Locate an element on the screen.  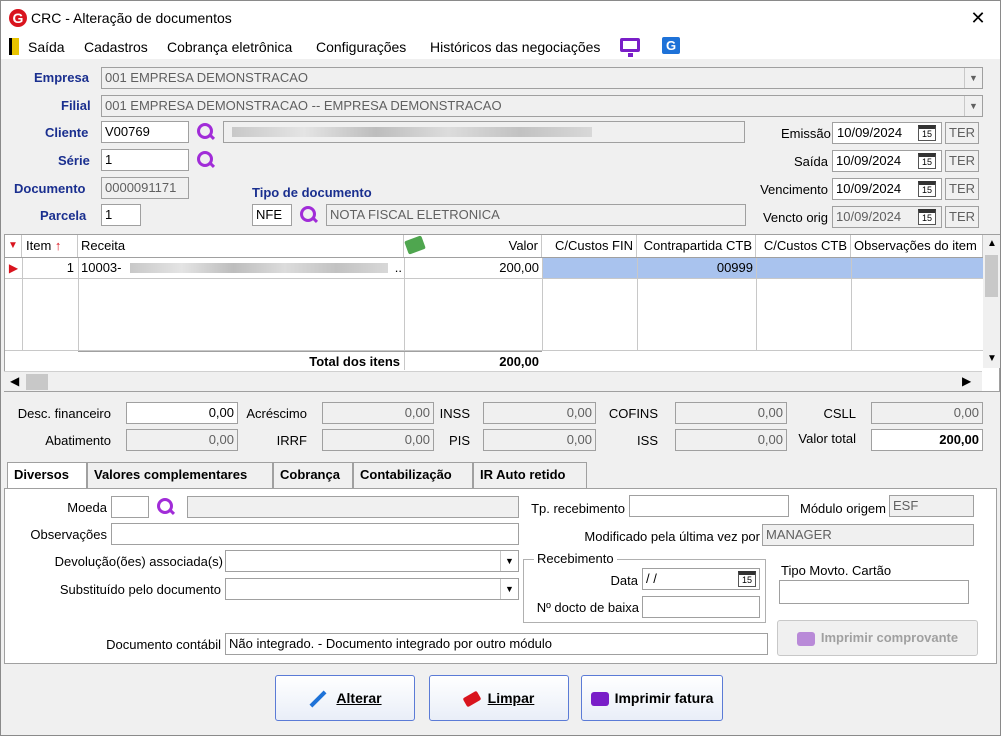
chevron-left-icon: ◀ is located at coordinates (14, 381).